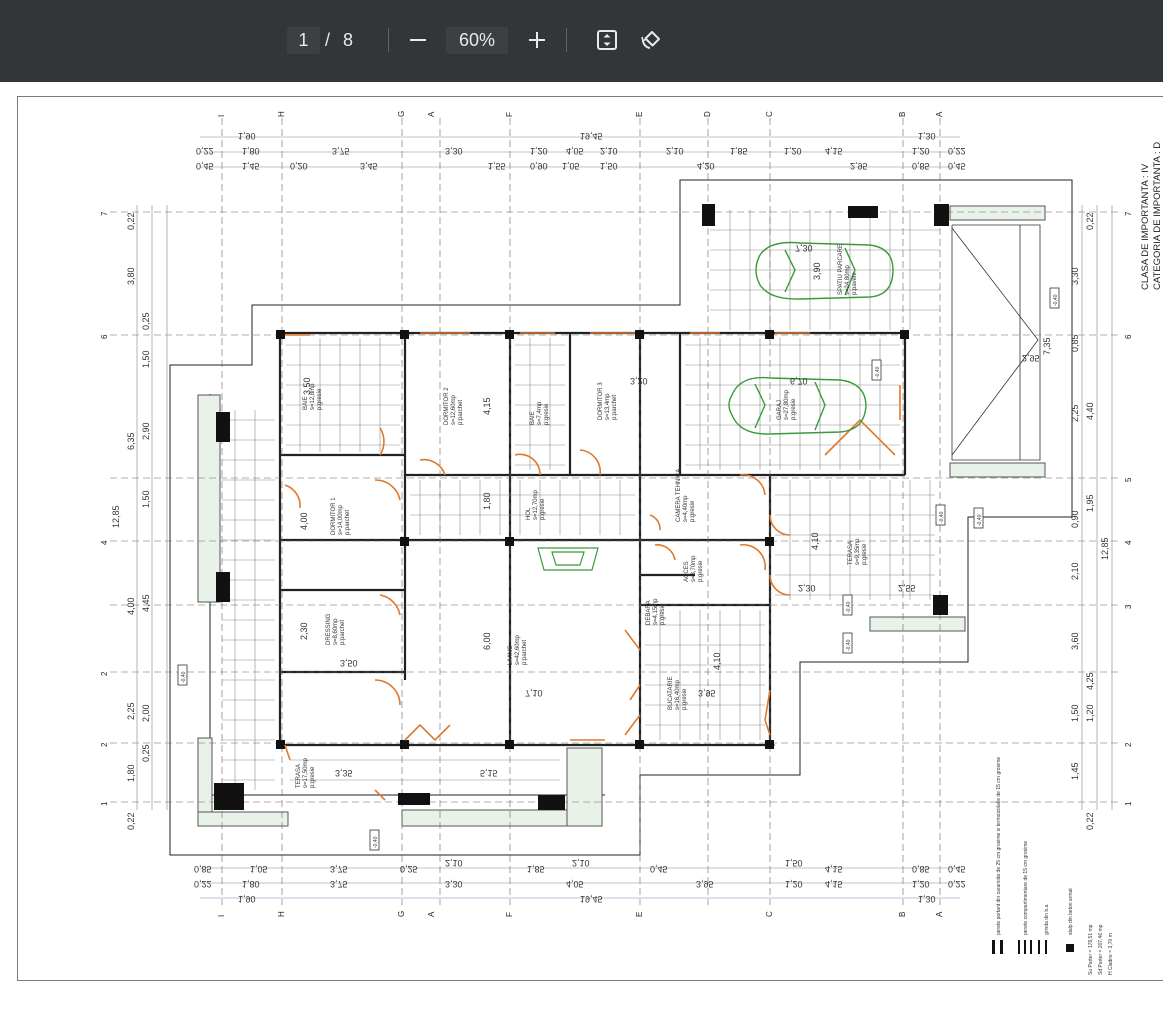 Image resolution: width=1163 pixels, height=1024 pixels. I want to click on svg-text: s=42,60mp, so click(518, 649).